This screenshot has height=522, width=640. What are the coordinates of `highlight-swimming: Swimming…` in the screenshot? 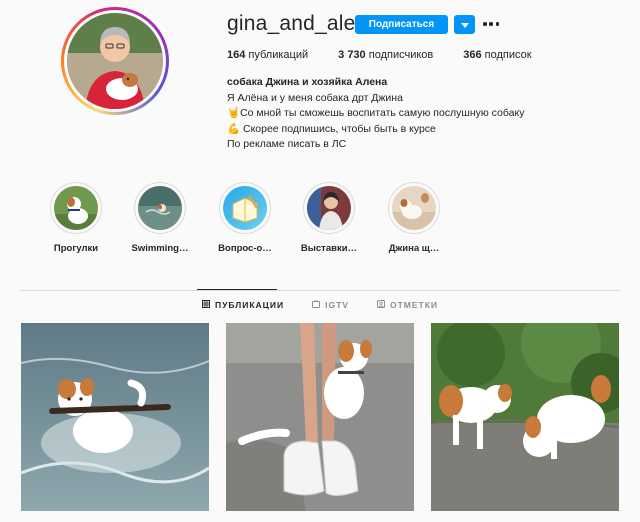 It's located at (160, 218).